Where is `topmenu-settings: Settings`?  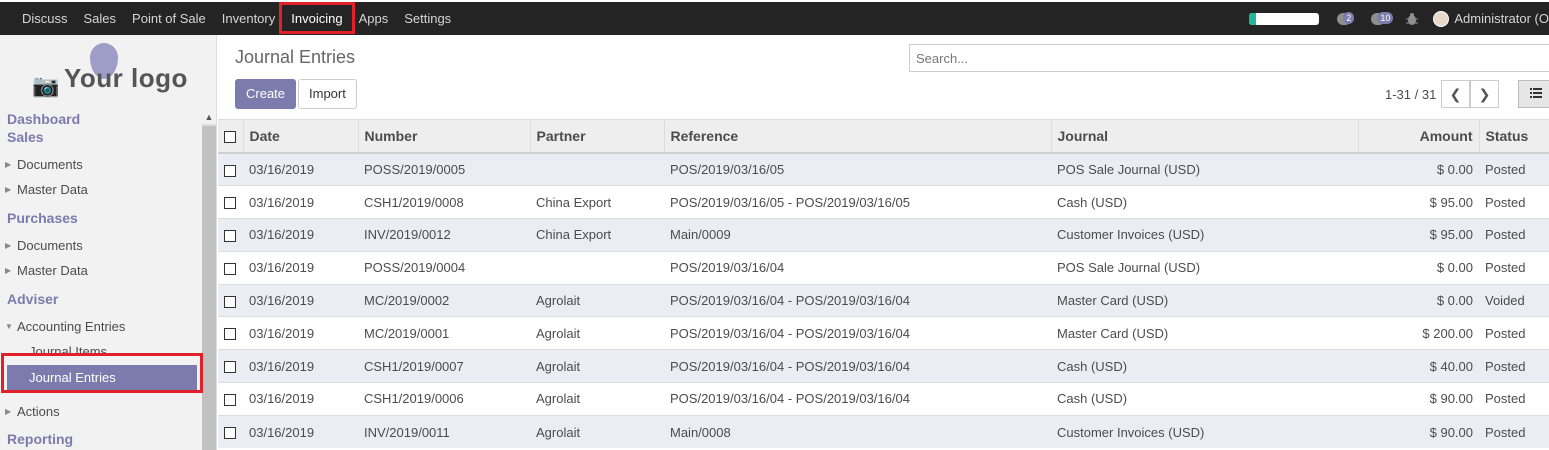
topmenu-settings: Settings is located at coordinates (427, 18).